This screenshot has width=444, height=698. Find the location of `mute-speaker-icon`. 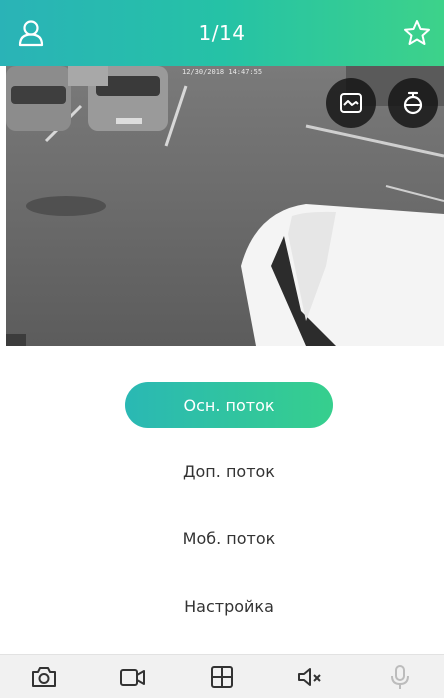

mute-speaker-icon is located at coordinates (309, 676).